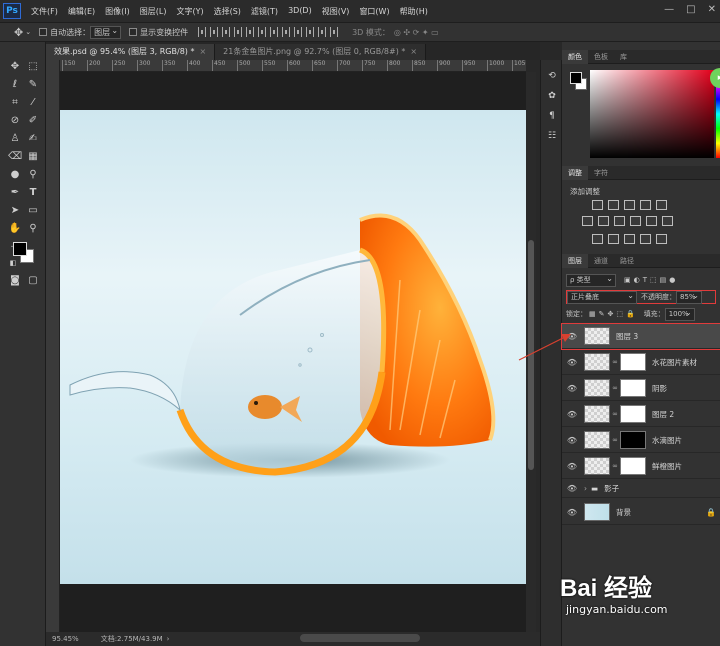 Image resolution: width=720 pixels, height=646 pixels. Describe the element at coordinates (28, 32) in the screenshot. I see `chevron-down-icon: ⌄` at that location.